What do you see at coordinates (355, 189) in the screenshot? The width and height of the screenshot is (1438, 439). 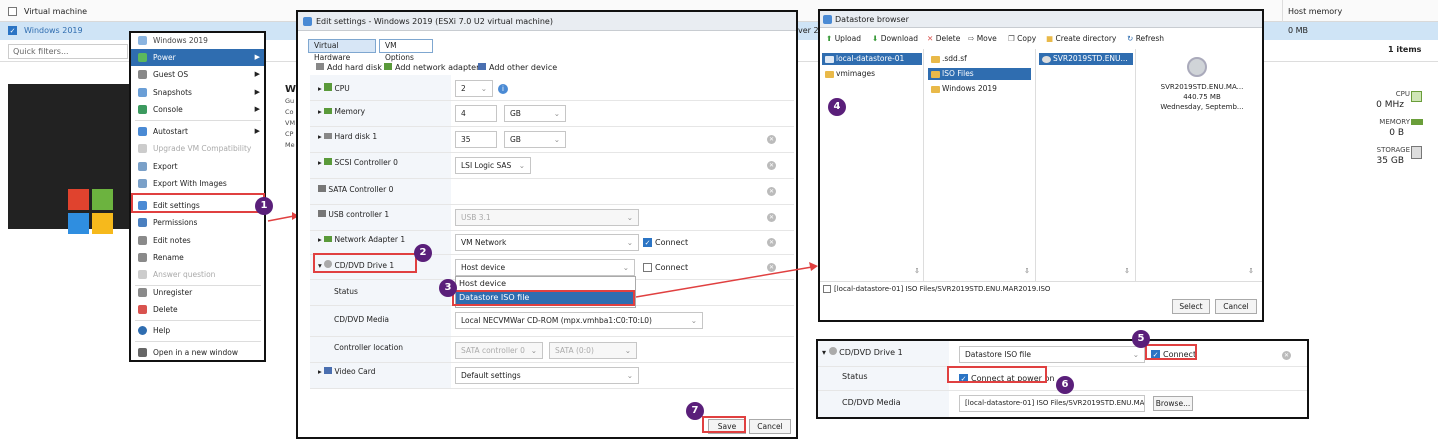 I see `sata-label: SATA Controller 0` at bounding box center [355, 189].